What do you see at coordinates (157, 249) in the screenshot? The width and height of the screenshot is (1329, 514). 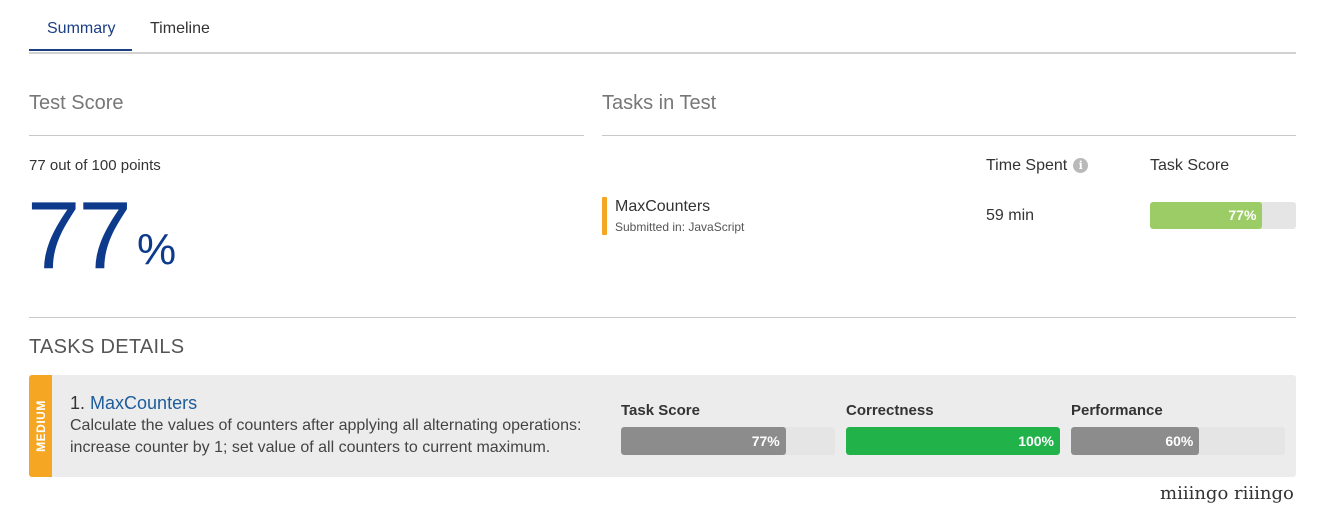 I see `score-percent-sign: %` at bounding box center [157, 249].